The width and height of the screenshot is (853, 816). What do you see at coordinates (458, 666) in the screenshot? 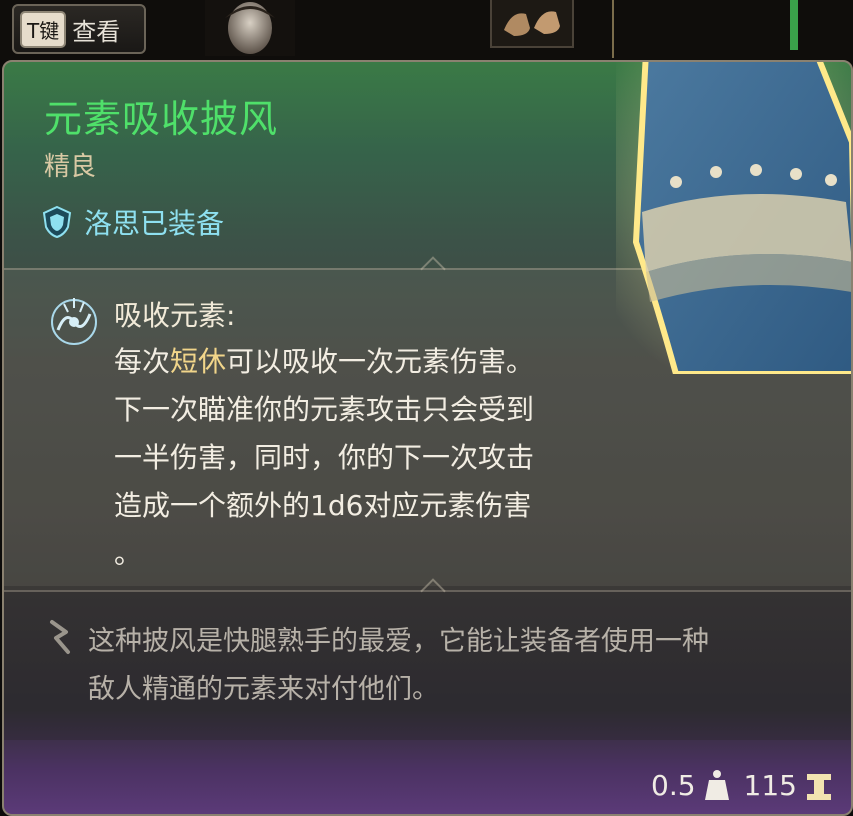
I see `flavor-text: 这种披风是快腿熟手的最爱，它能让装备者使用一种 敌人精通的元素来对付他们。` at bounding box center [458, 666].